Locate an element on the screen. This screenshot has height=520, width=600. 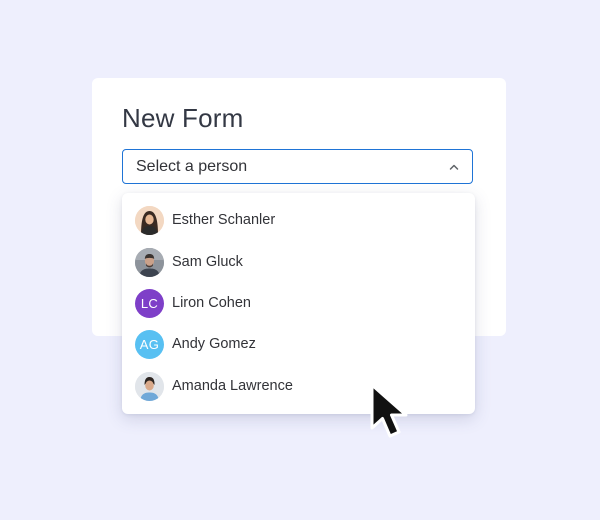
avatar-initials-text: AG is located at coordinates (149, 344).